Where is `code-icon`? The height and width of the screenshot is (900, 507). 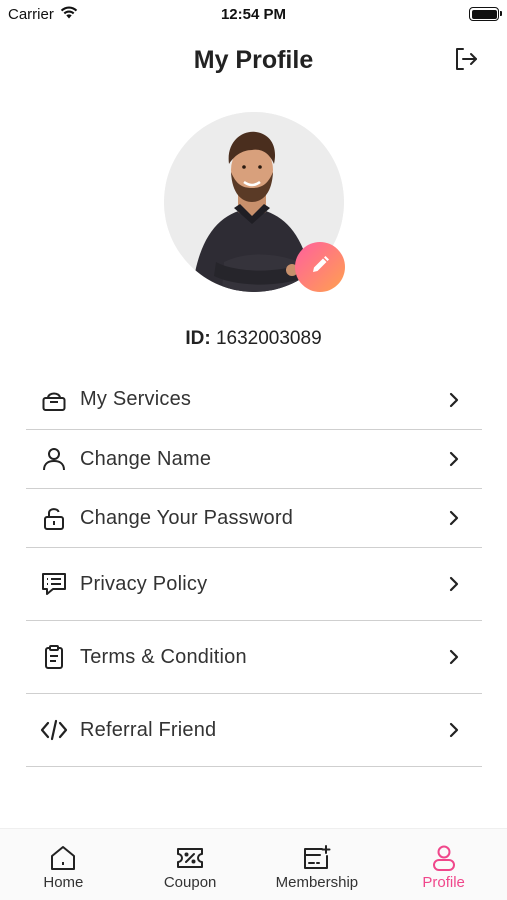 code-icon is located at coordinates (54, 730).